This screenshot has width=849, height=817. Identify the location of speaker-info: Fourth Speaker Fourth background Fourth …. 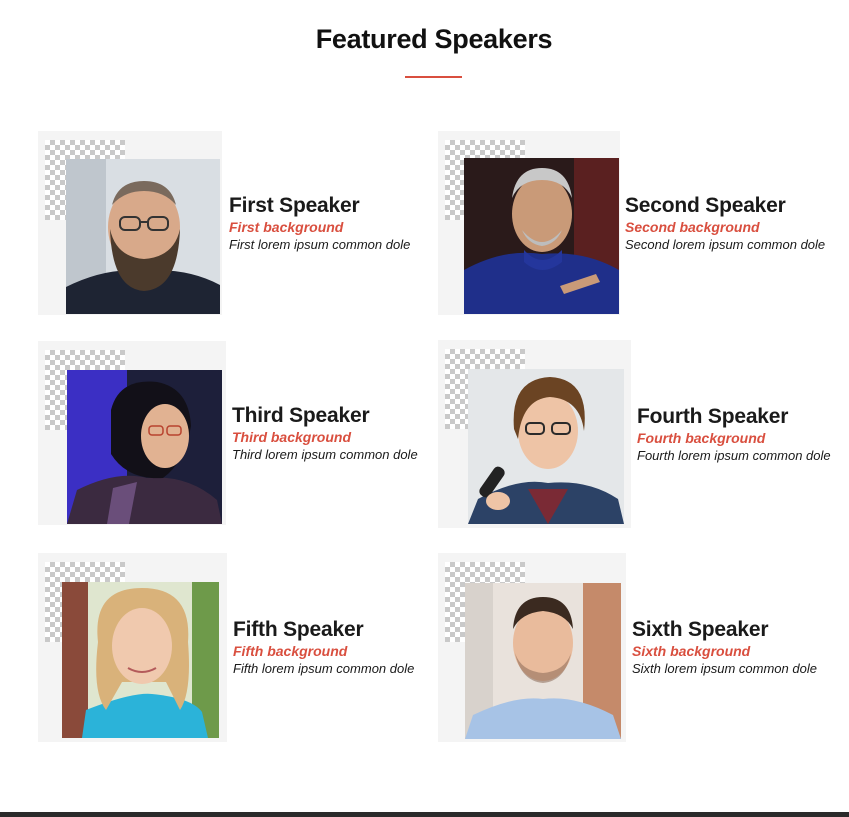
(734, 434).